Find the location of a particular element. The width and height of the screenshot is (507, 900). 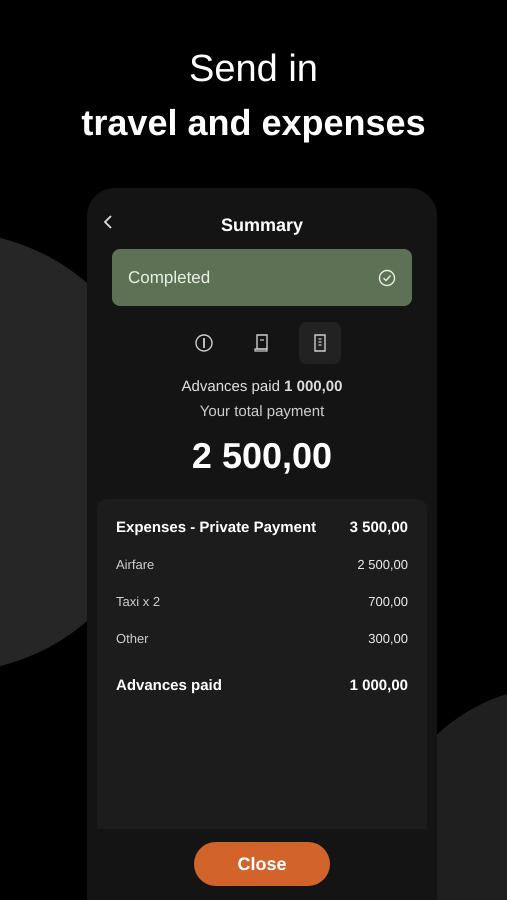

headline: travel and expenses is located at coordinates (253, 123).